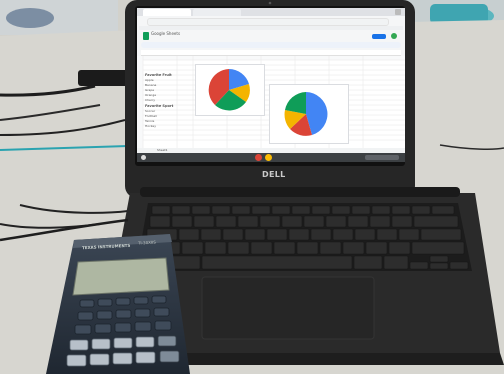 The height and width of the screenshot is (374, 504). What do you see at coordinates (398, 12) in the screenshot?
I see `close-window-icon` at bounding box center [398, 12].